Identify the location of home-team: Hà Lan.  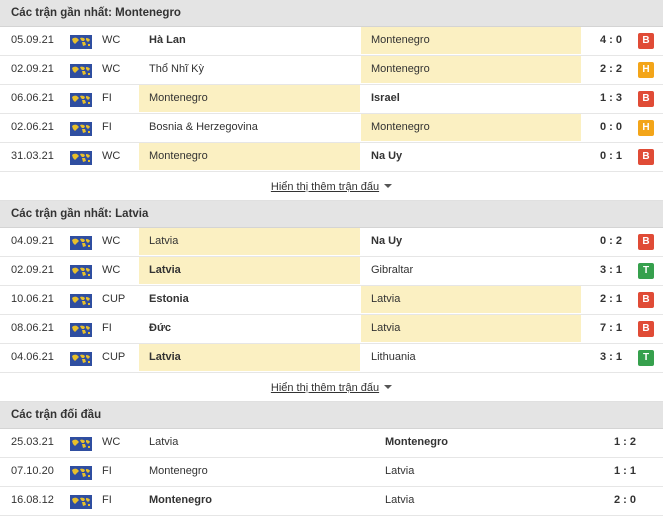
(249, 40).